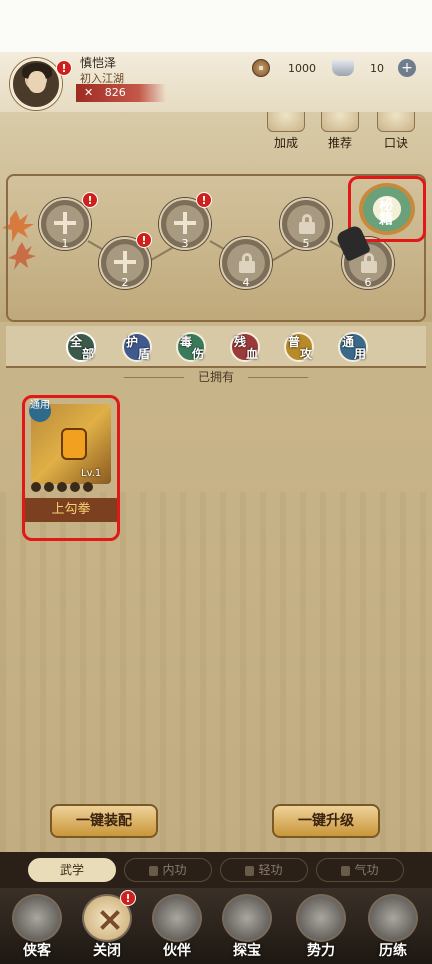  I want to click on slot-number: 4, so click(246, 282).